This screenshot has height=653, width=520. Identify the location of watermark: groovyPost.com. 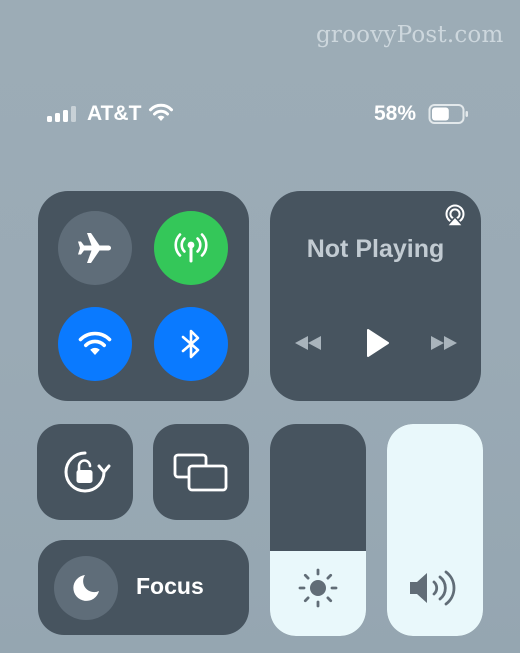
(410, 35).